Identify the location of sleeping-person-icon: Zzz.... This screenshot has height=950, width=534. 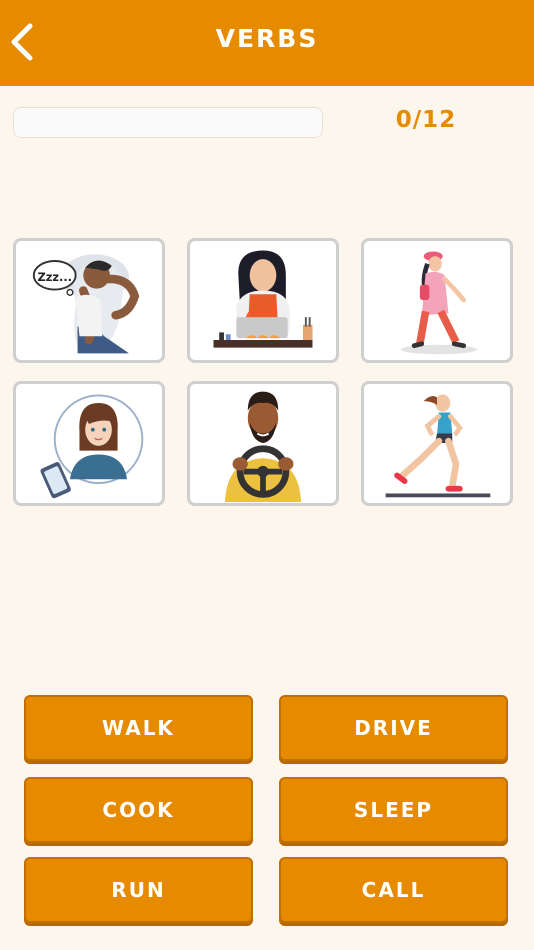
(86, 304).